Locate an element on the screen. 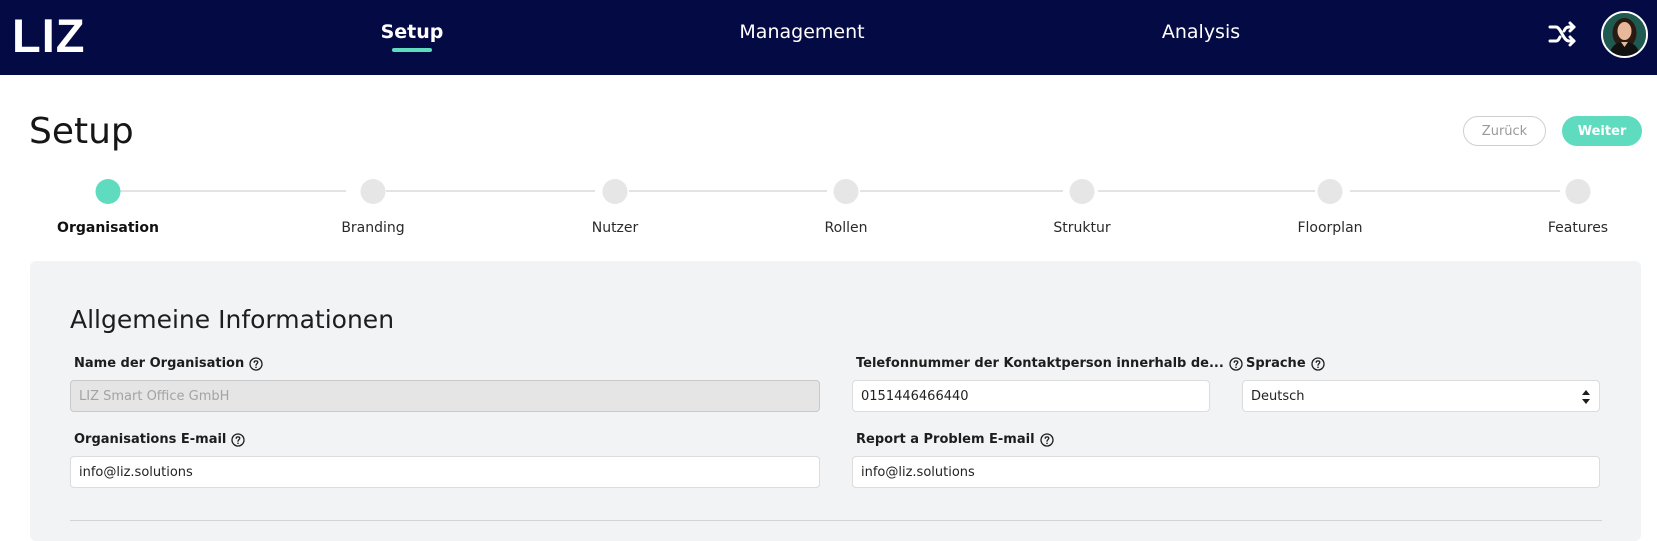 This screenshot has height=541, width=1657. step-label-floorplan: Floorplan is located at coordinates (1329, 228).